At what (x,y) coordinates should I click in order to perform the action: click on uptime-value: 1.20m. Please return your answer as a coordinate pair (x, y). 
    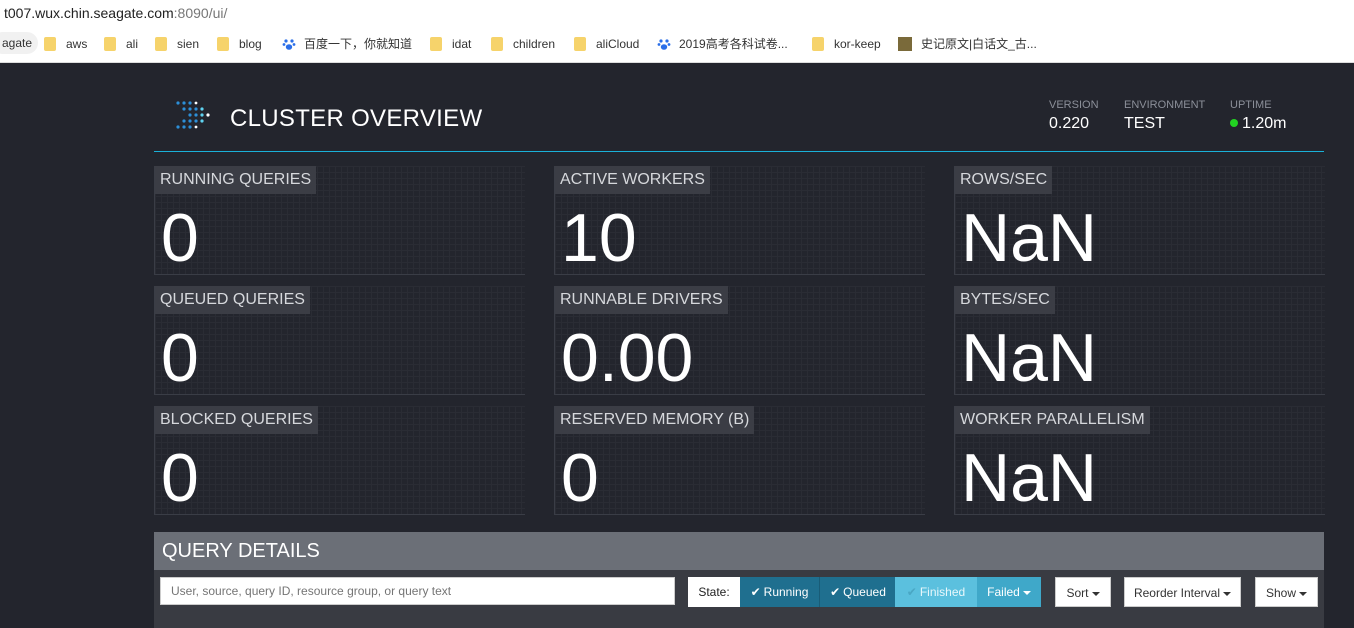
    Looking at the image, I should click on (1264, 123).